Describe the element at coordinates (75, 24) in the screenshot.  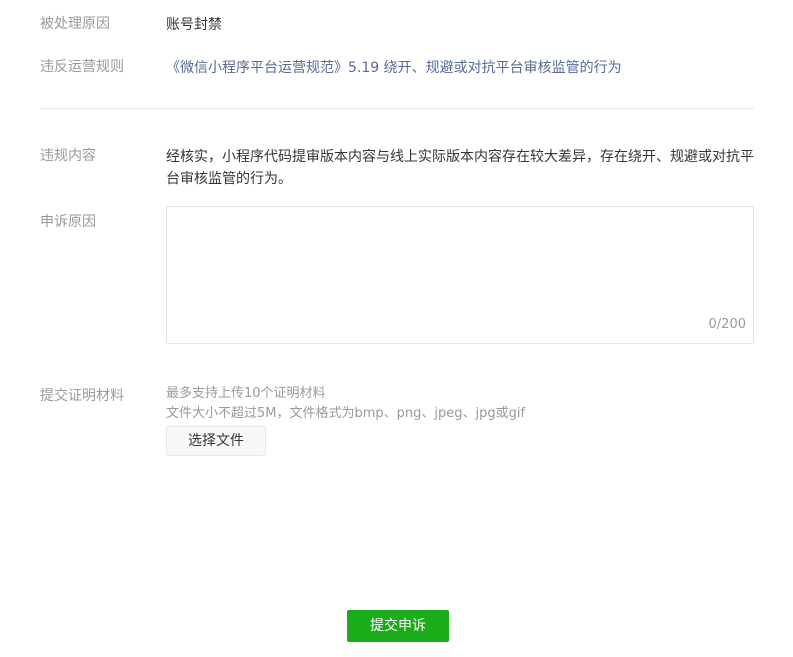
I see `handle-reason-label: 被处理原因` at that location.